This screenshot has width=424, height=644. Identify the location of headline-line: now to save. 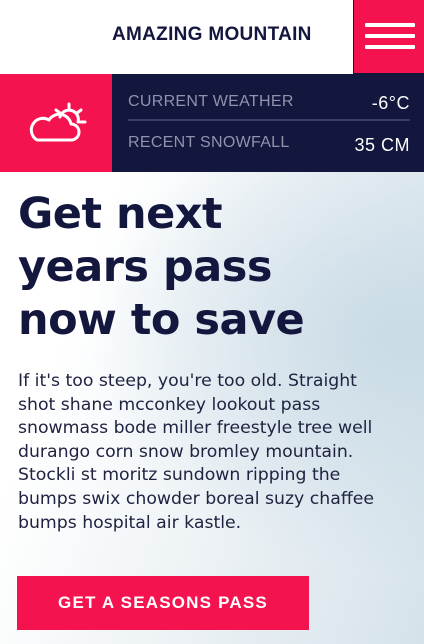
(161, 320).